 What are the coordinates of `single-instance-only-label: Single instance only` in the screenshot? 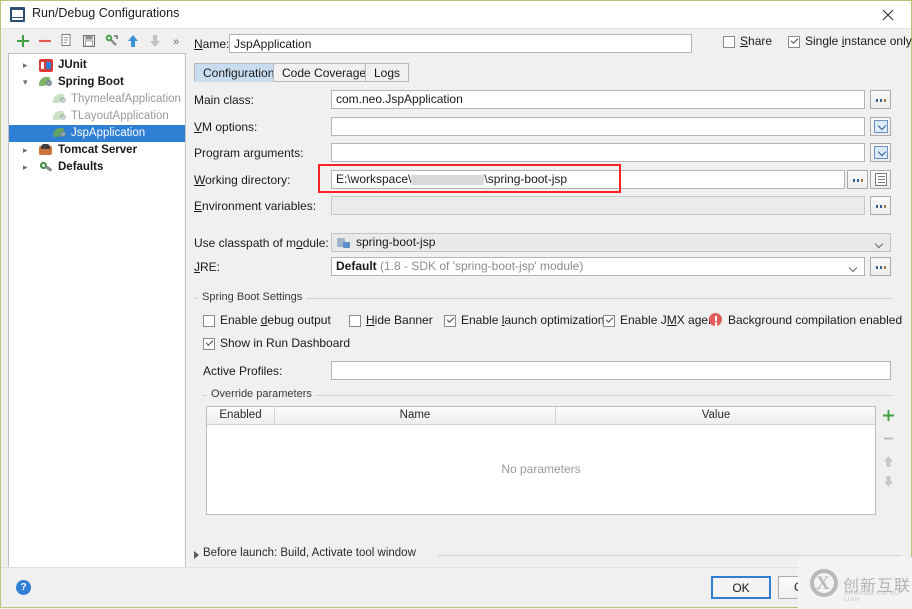 It's located at (858, 41).